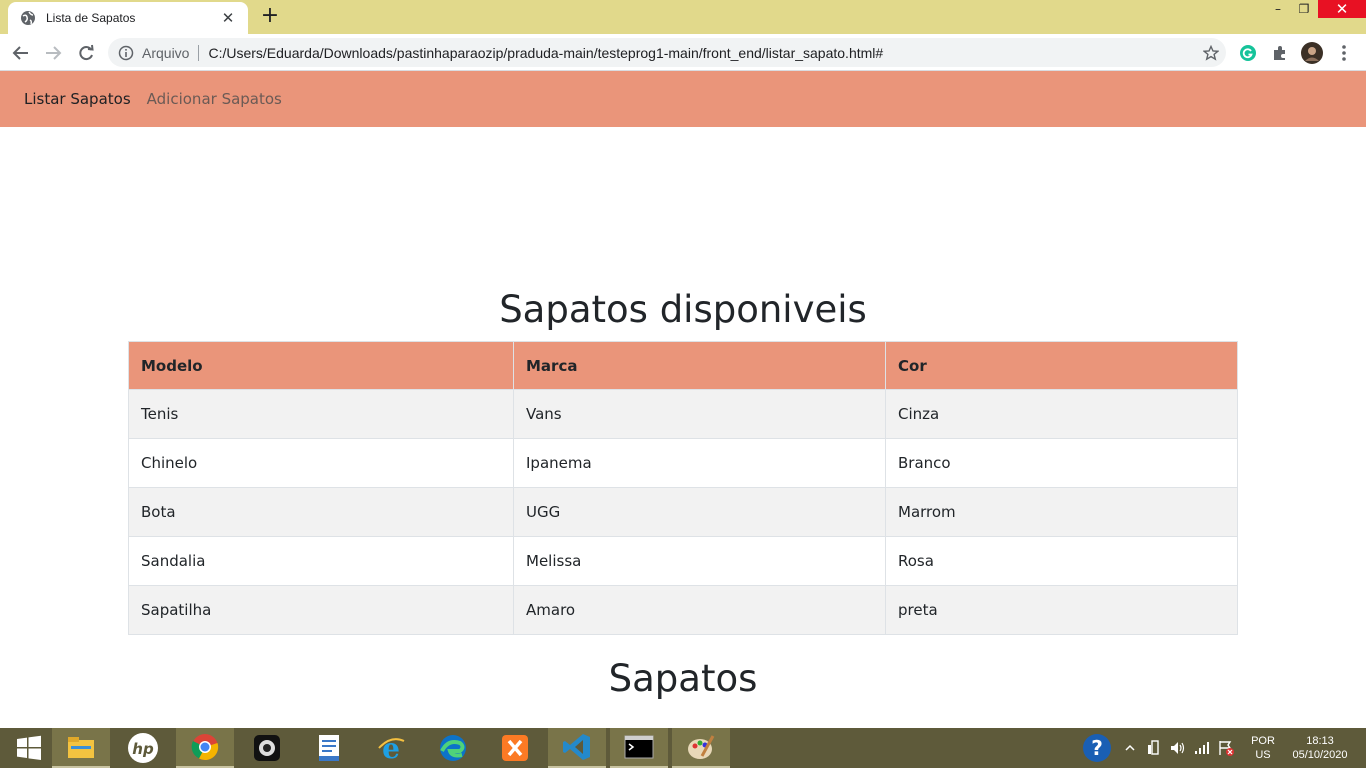 This screenshot has width=1366, height=768. I want to click on browser-tab: Lista de Sapatos ✕, so click(128, 18).